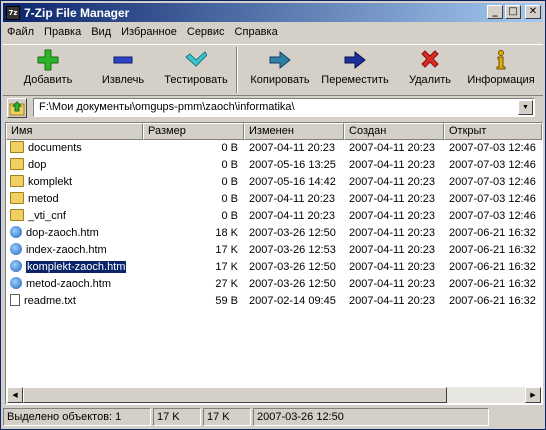  What do you see at coordinates (513, 12) in the screenshot?
I see `maximize-button: □` at bounding box center [513, 12].